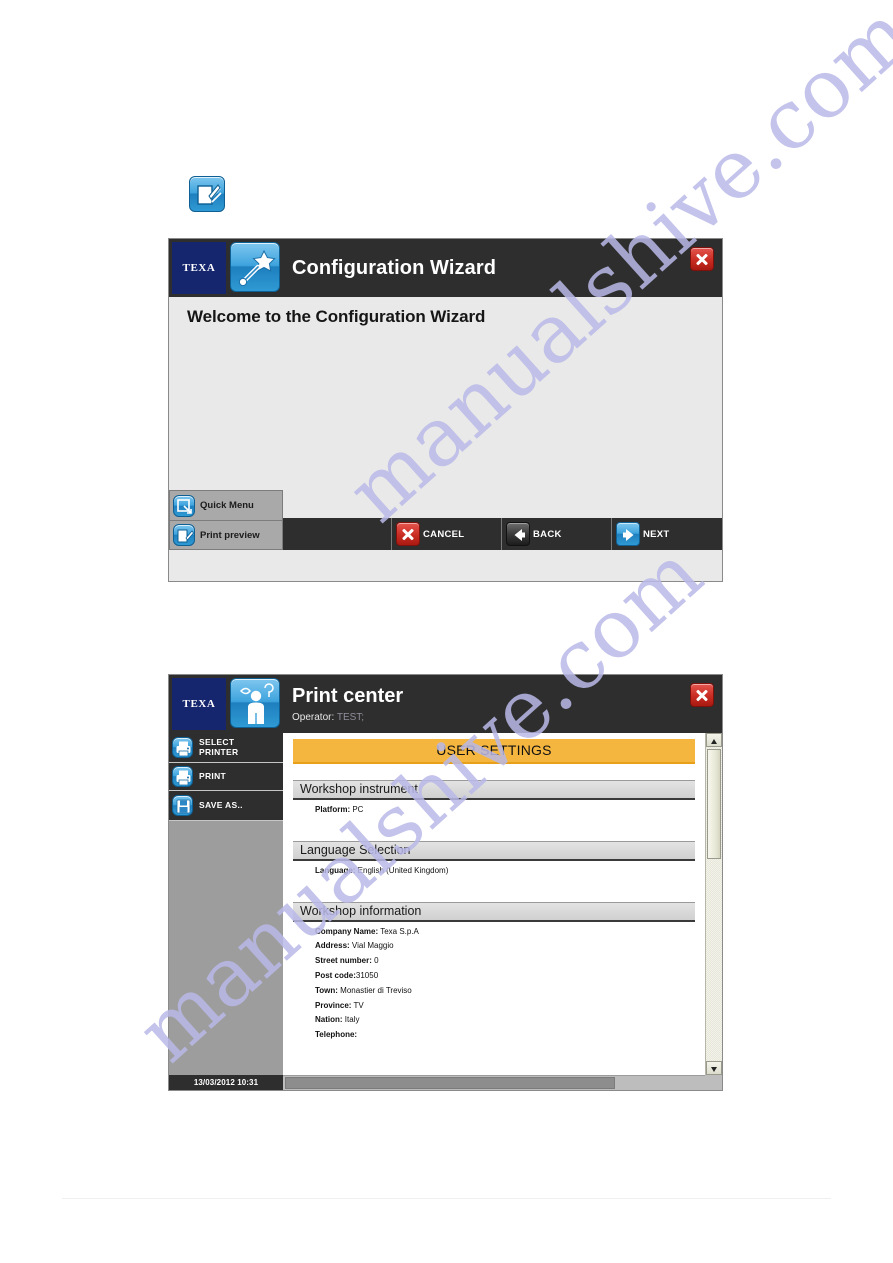  I want to click on field-street-number-value: 0, so click(375, 961).